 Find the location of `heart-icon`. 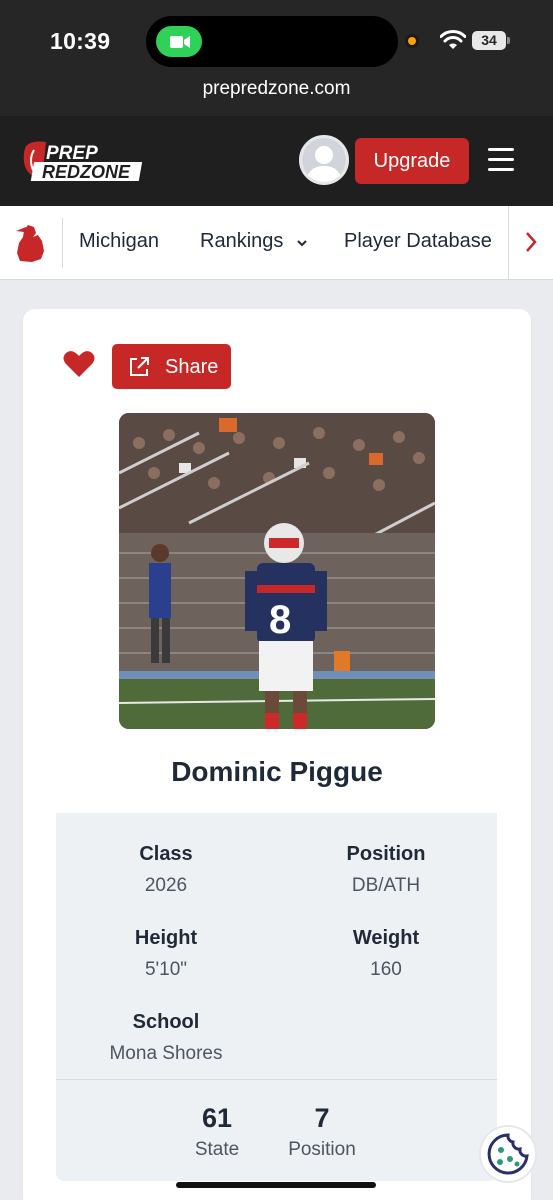

heart-icon is located at coordinates (79, 364).